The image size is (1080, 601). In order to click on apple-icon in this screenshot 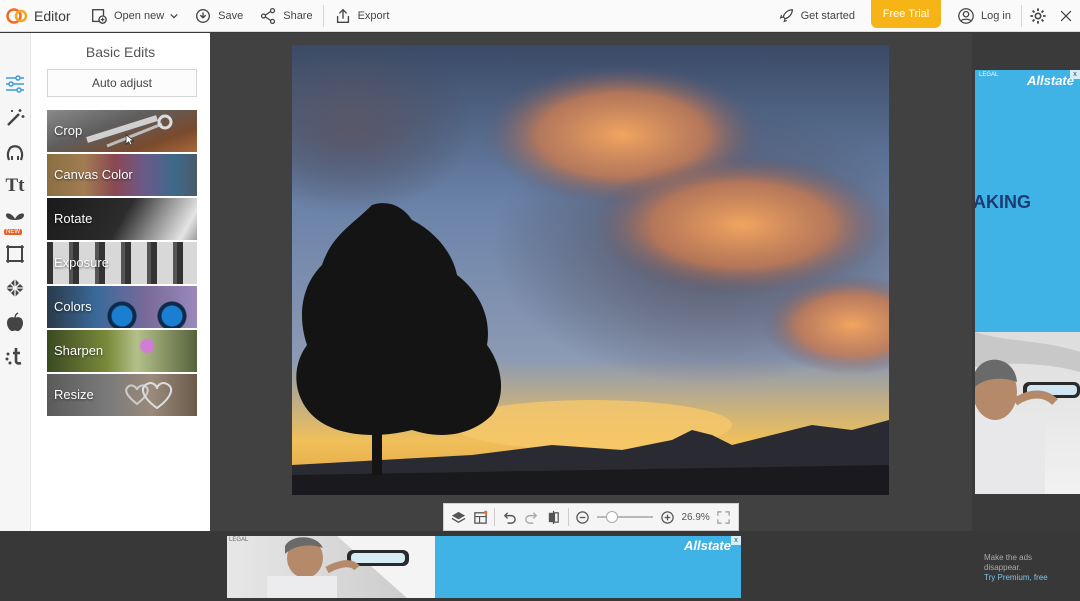, I will do `click(15, 322)`.